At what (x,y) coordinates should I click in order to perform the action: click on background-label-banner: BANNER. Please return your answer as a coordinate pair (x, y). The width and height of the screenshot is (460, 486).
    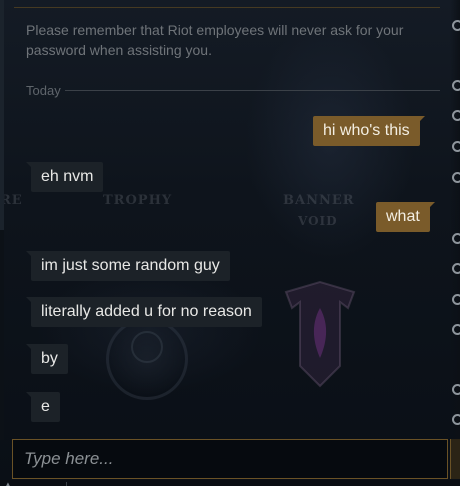
    Looking at the image, I should click on (319, 200).